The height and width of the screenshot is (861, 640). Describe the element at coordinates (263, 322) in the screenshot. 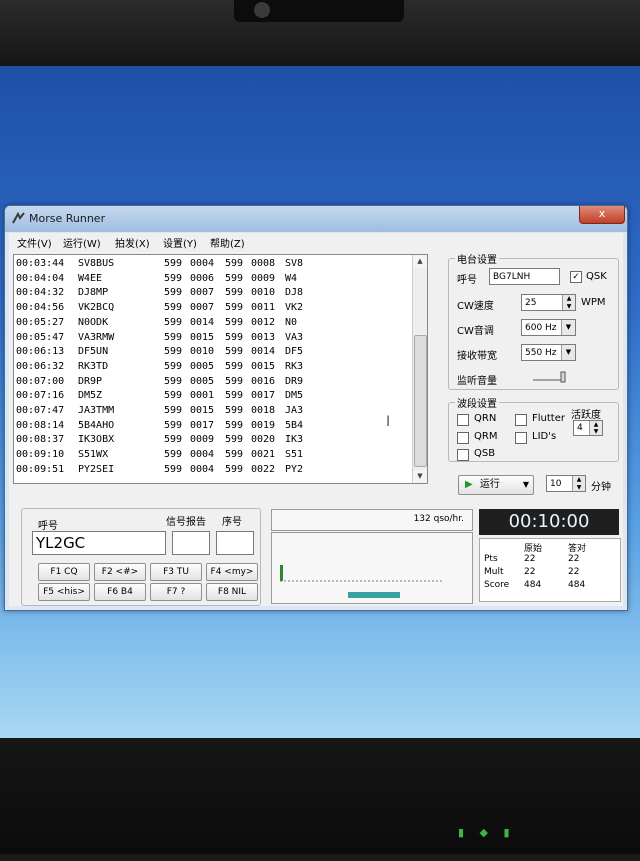

I see `log-nr-rcvd: 0012` at that location.